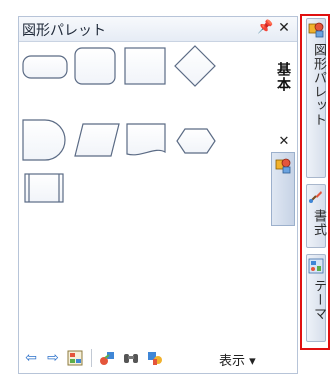 The image size is (331, 374). Describe the element at coordinates (95, 66) in the screenshot. I see `shape-rounded-square` at that location.